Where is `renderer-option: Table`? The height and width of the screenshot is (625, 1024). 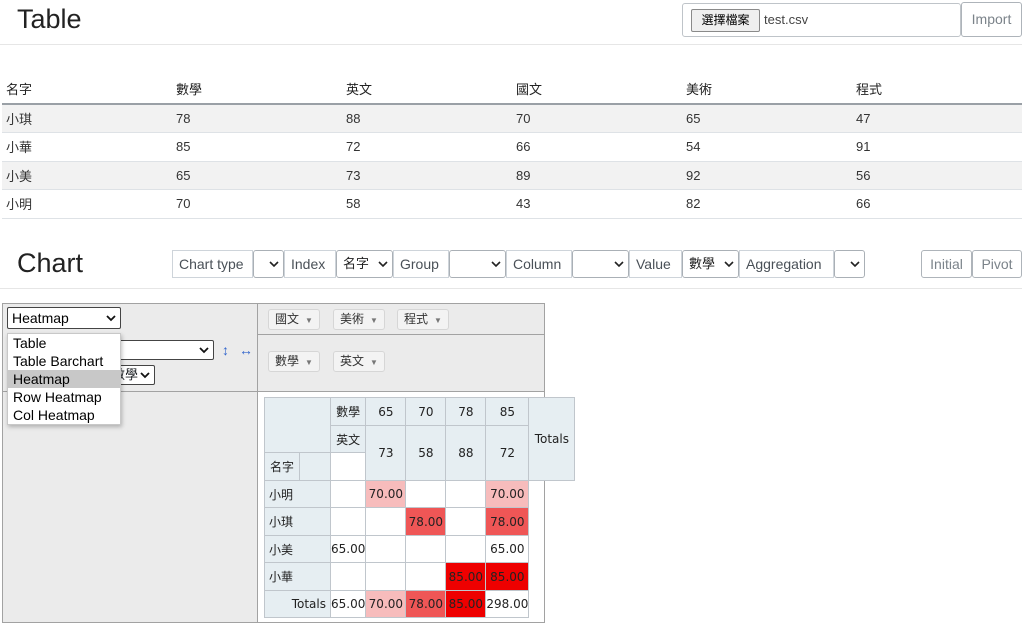 renderer-option: Table is located at coordinates (64, 343).